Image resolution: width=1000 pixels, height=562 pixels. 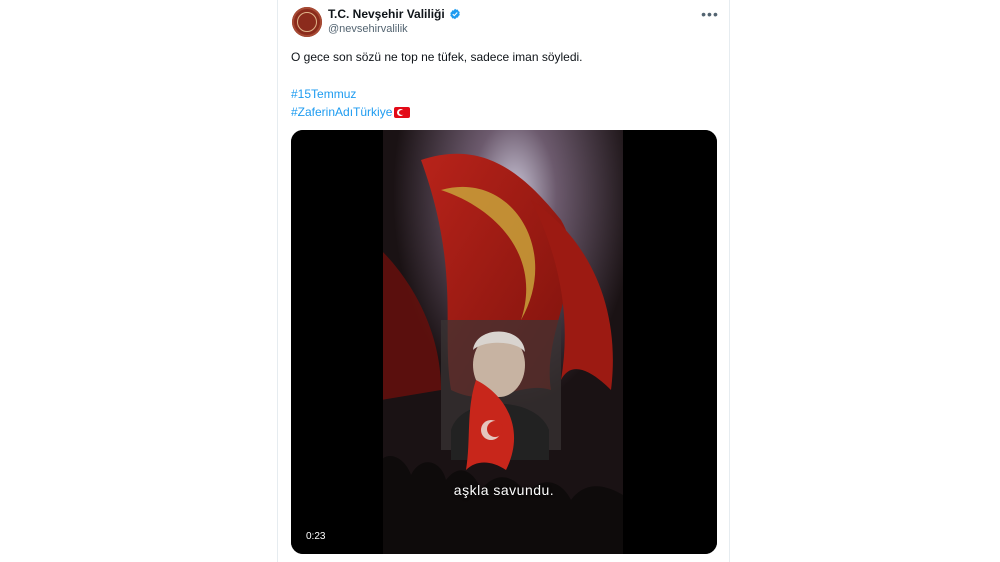 What do you see at coordinates (342, 112) in the screenshot?
I see `hashtag-label: #ZaferinAdıTürkiye` at bounding box center [342, 112].